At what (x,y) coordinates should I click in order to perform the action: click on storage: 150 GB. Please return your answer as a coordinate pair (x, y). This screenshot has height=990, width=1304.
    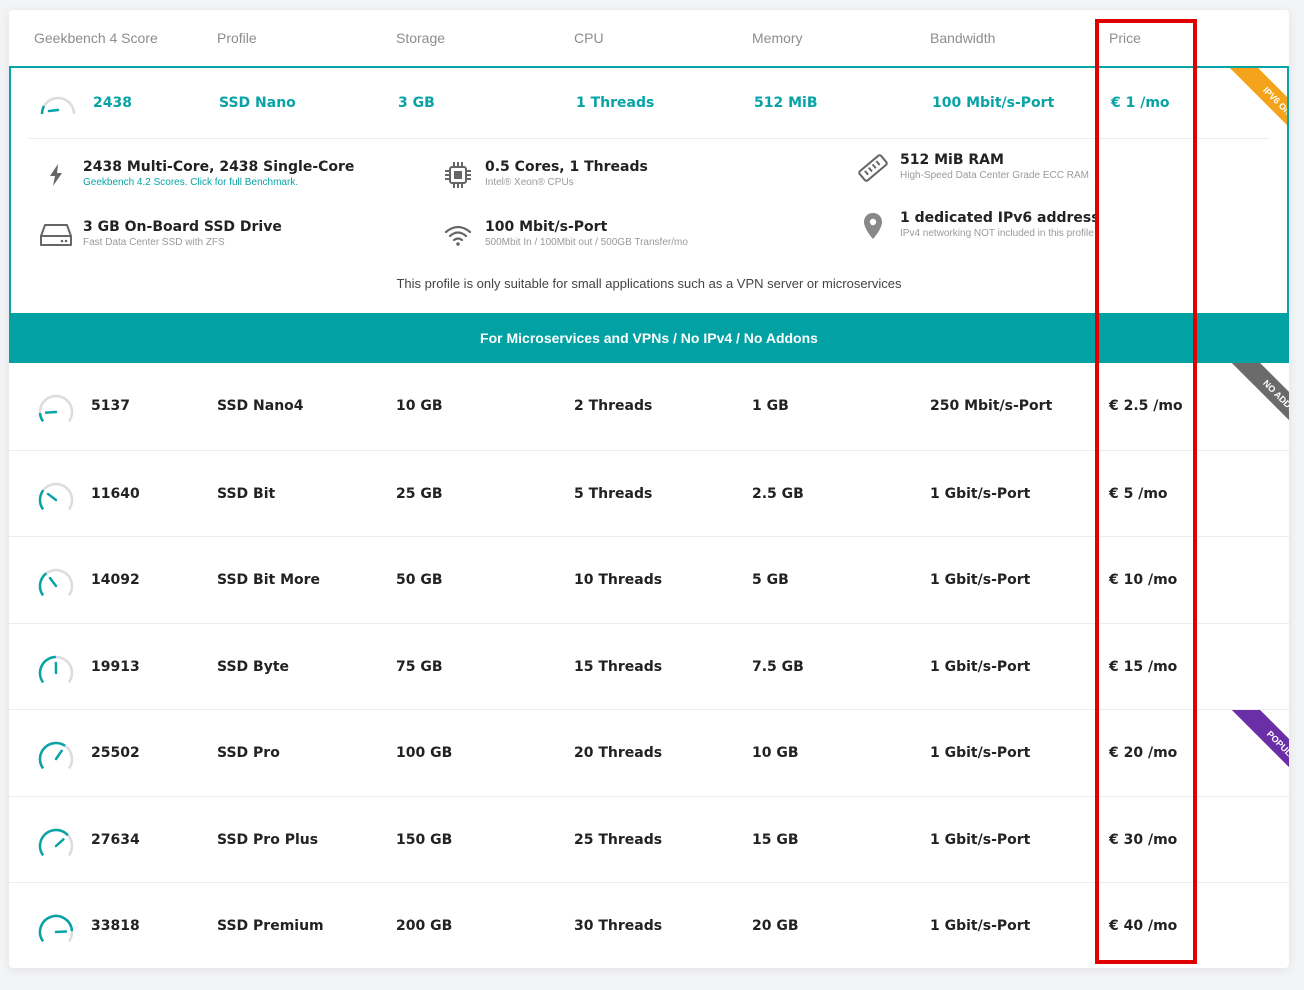
    Looking at the image, I should click on (424, 839).